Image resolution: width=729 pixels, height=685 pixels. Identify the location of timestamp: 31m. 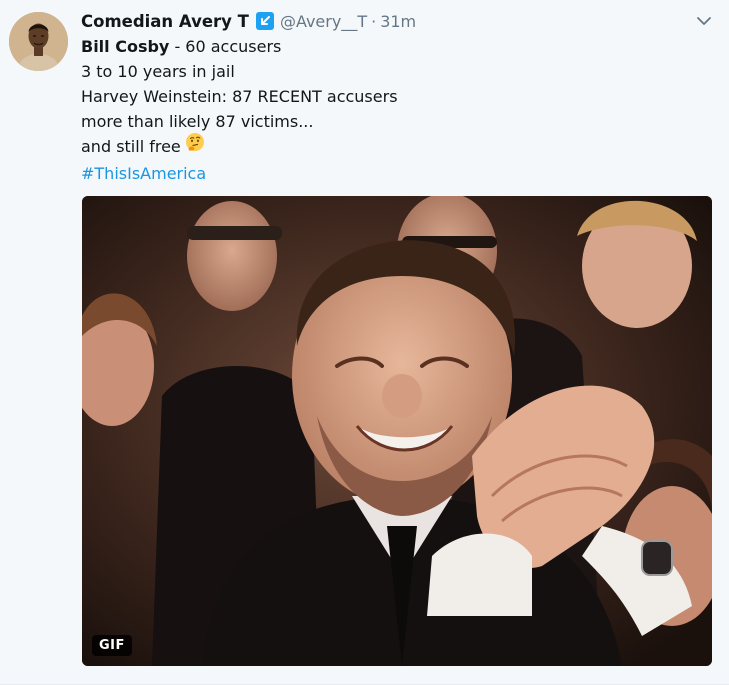
(398, 21).